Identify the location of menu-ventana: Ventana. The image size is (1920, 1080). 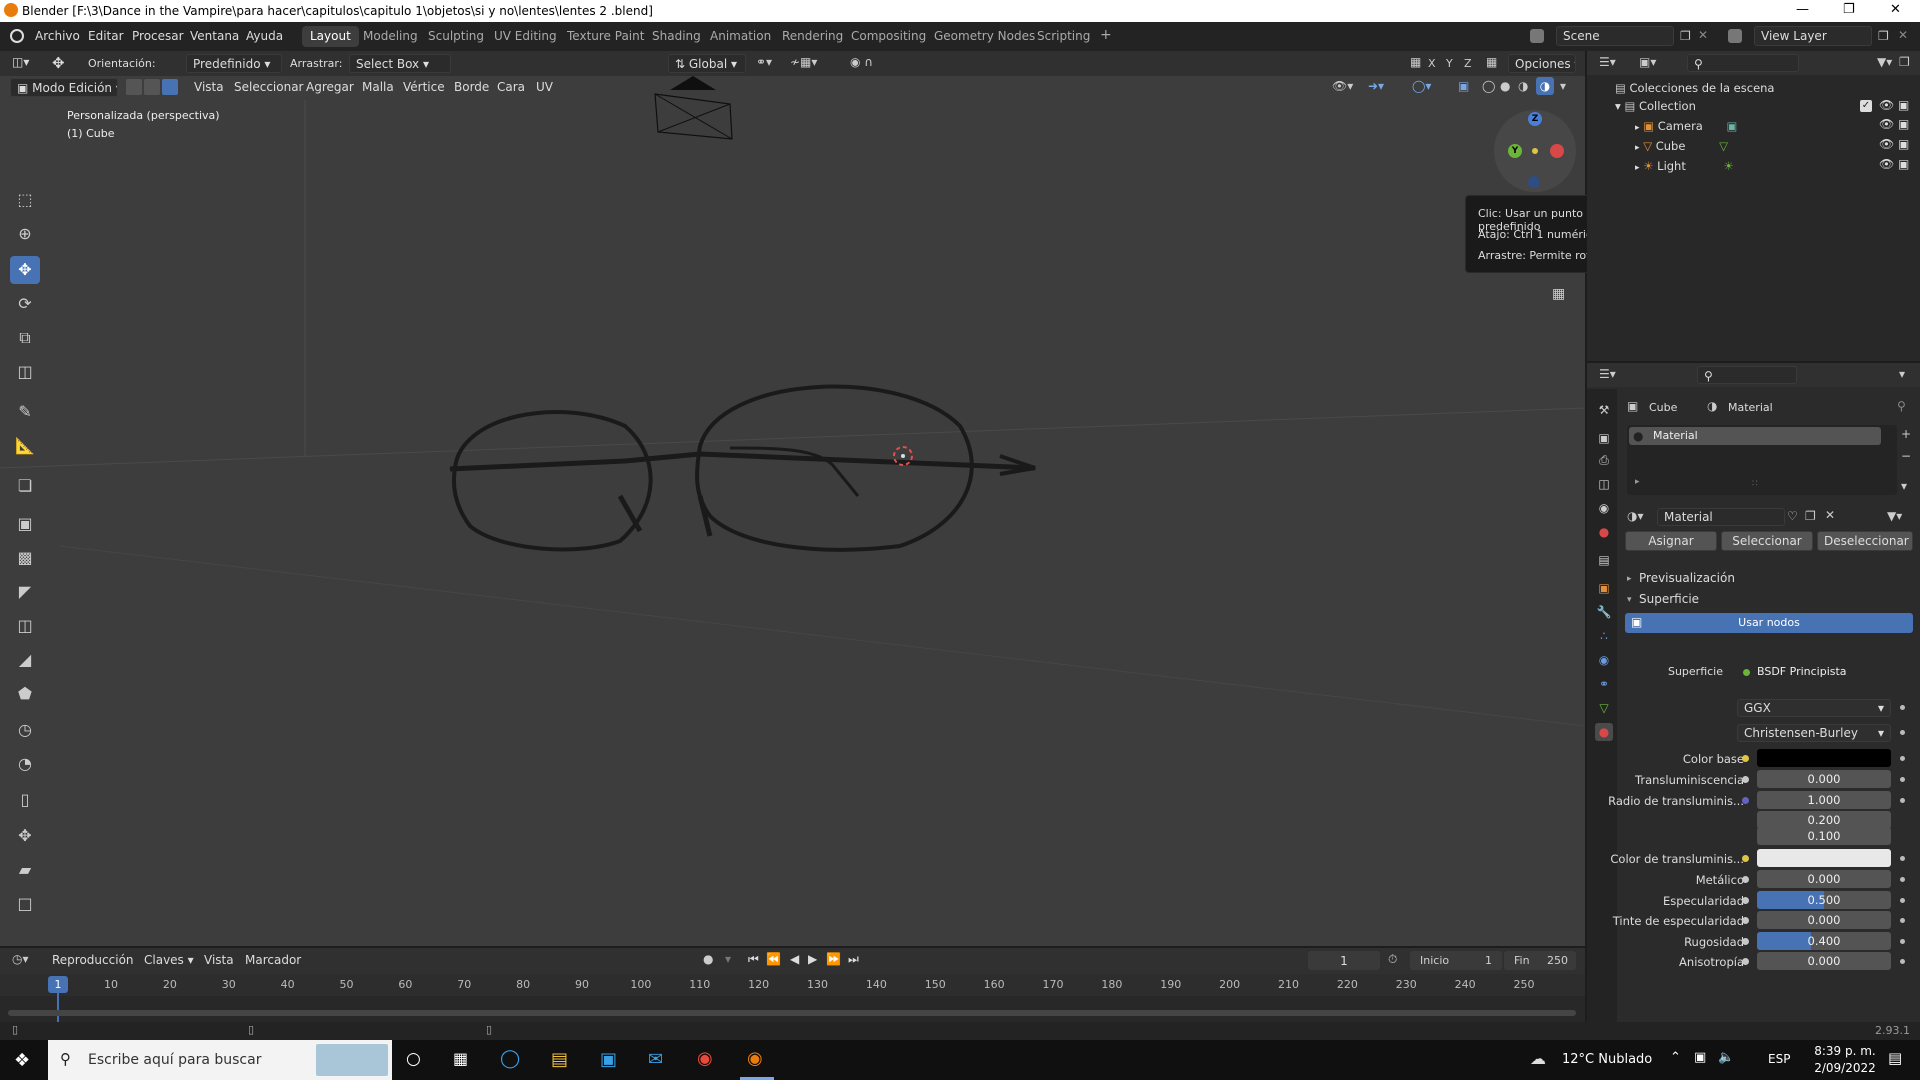
(214, 36).